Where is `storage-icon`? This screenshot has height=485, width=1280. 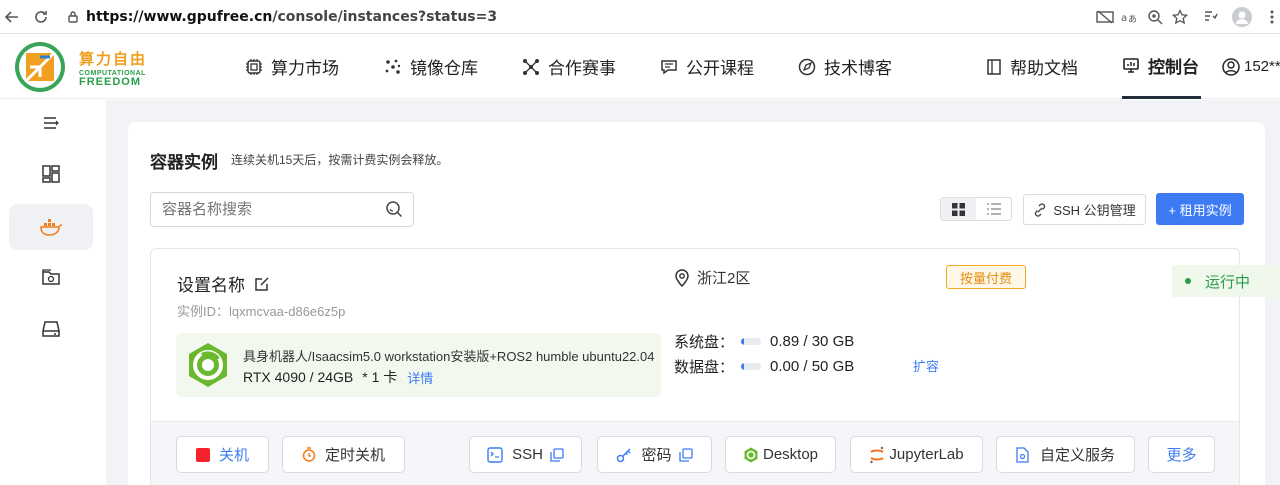 storage-icon is located at coordinates (51, 329).